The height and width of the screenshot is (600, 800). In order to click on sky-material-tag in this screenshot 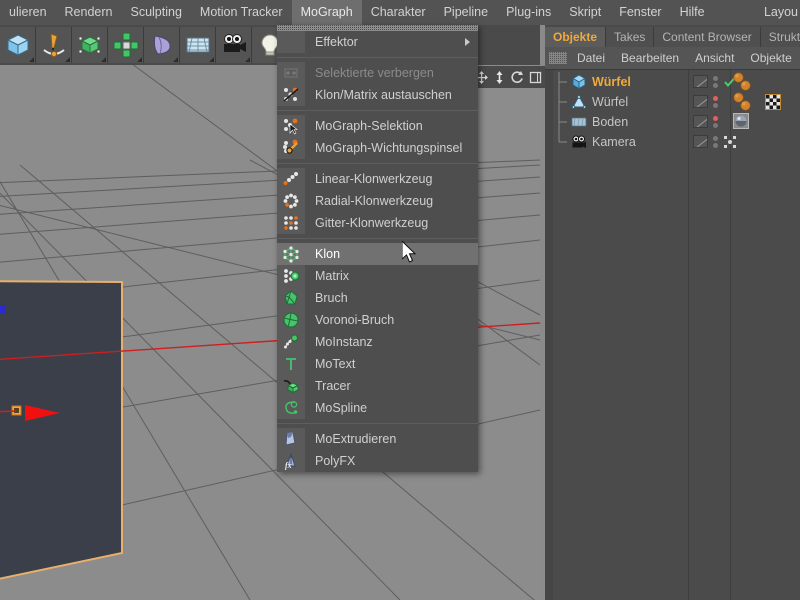, I will do `click(741, 121)`.